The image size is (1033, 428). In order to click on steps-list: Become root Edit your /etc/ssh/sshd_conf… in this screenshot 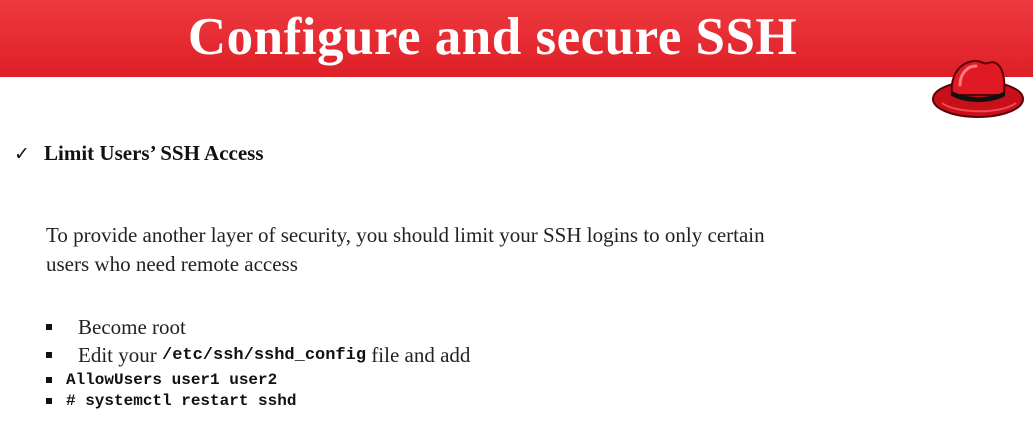, I will do `click(258, 362)`.